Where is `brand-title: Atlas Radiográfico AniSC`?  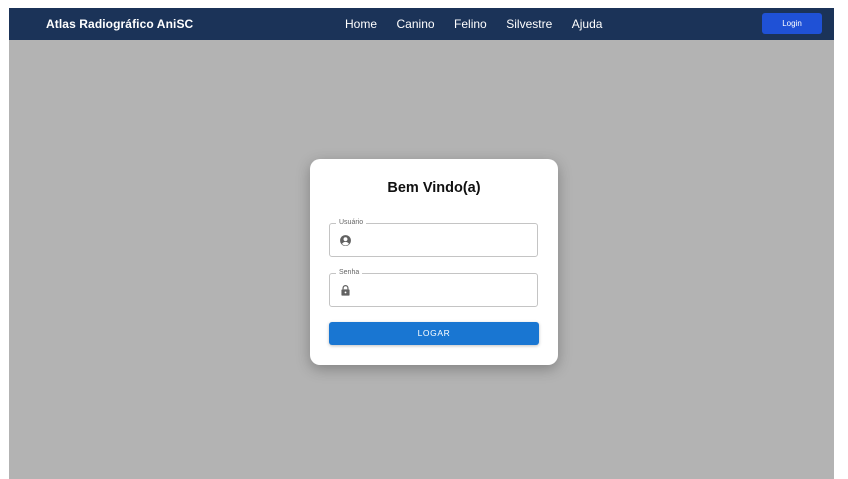 brand-title: Atlas Radiográfico AniSC is located at coordinates (119, 24).